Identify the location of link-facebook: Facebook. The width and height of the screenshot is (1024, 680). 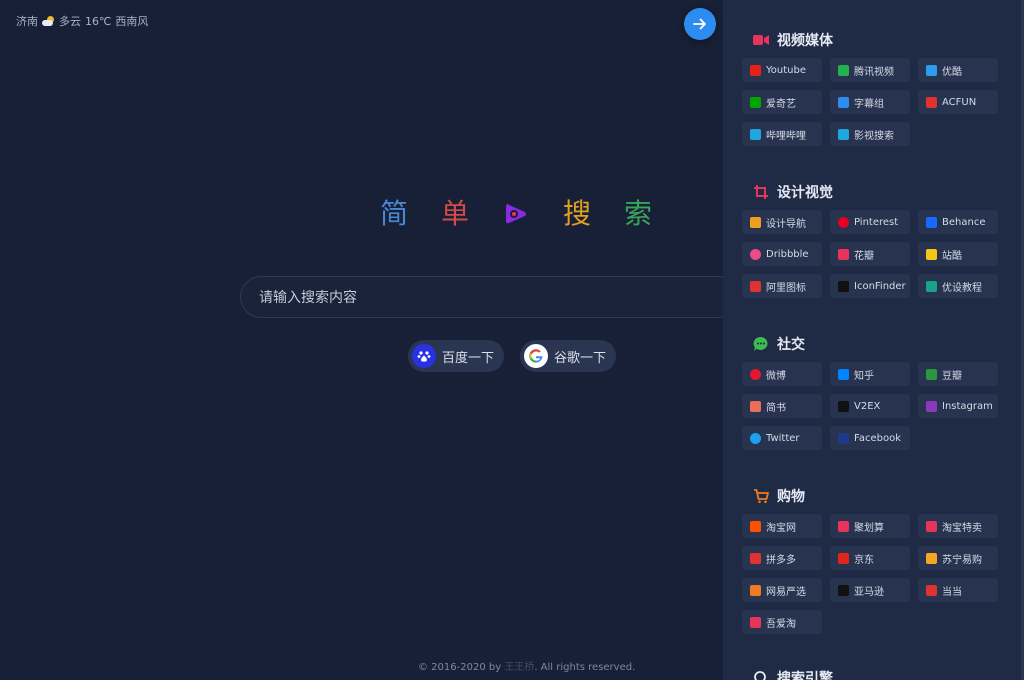
(870, 438).